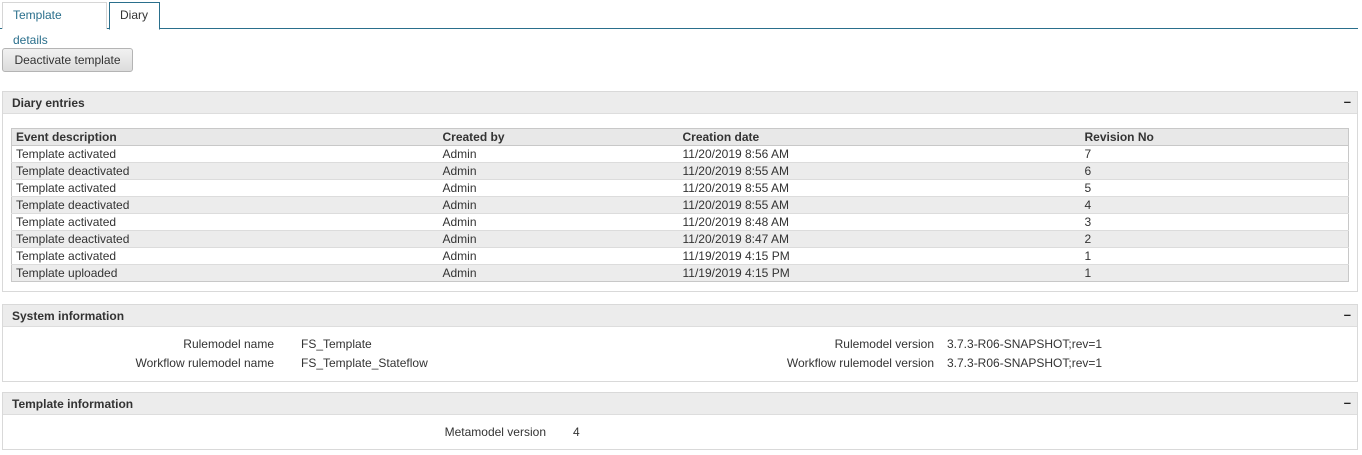 The width and height of the screenshot is (1362, 455). I want to click on metamodel-version-value: 4, so click(576, 432).